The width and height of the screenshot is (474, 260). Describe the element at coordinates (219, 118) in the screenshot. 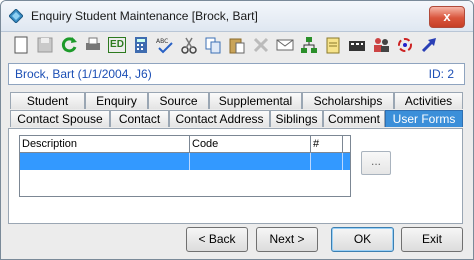

I see `tab-contact-address: Contact Address` at that location.